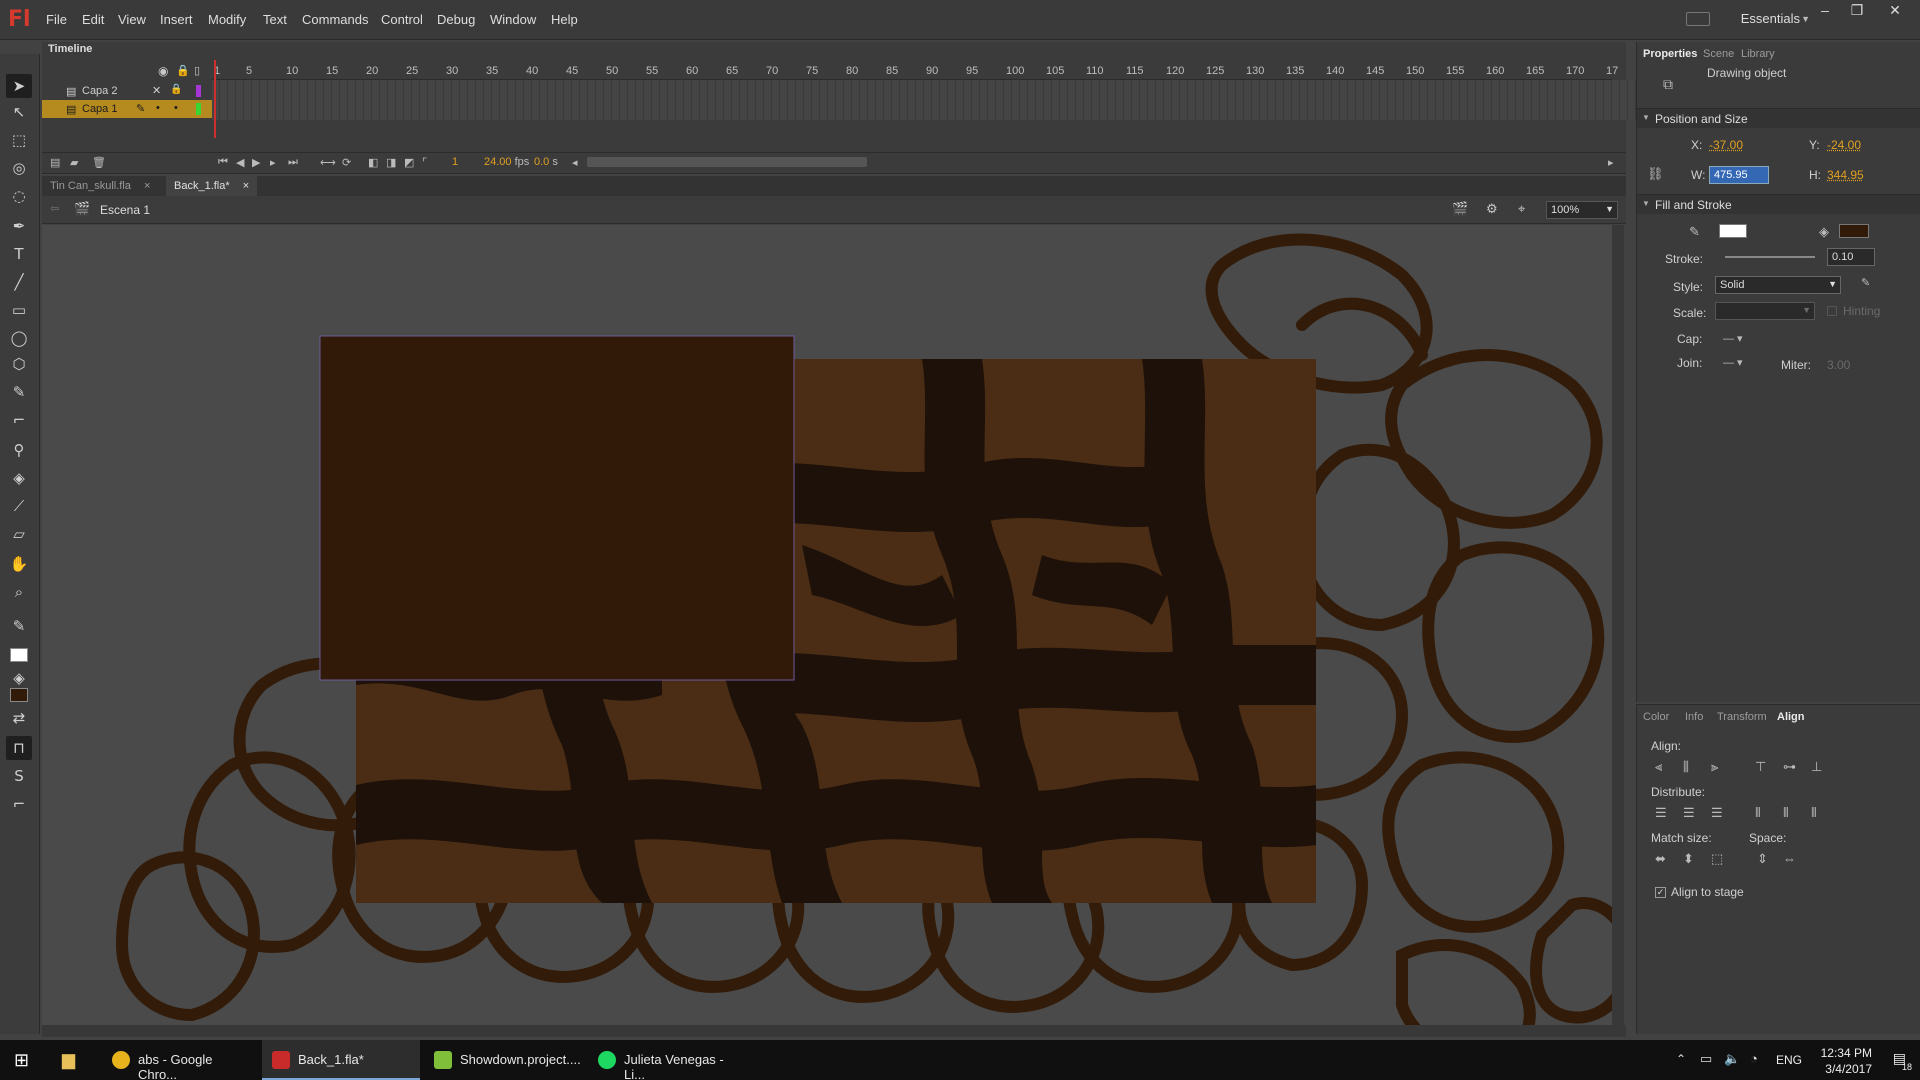  I want to click on menu-window: Window, so click(513, 19).